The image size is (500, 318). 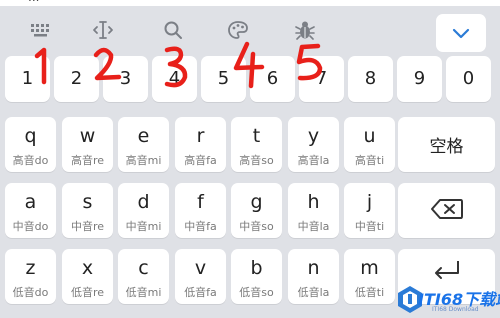 I want to click on number-key-label: 3, so click(x=125, y=78).